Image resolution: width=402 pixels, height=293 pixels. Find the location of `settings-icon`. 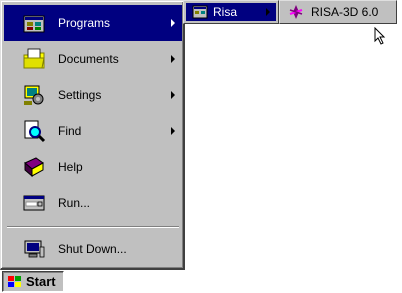

settings-icon is located at coordinates (34, 95).